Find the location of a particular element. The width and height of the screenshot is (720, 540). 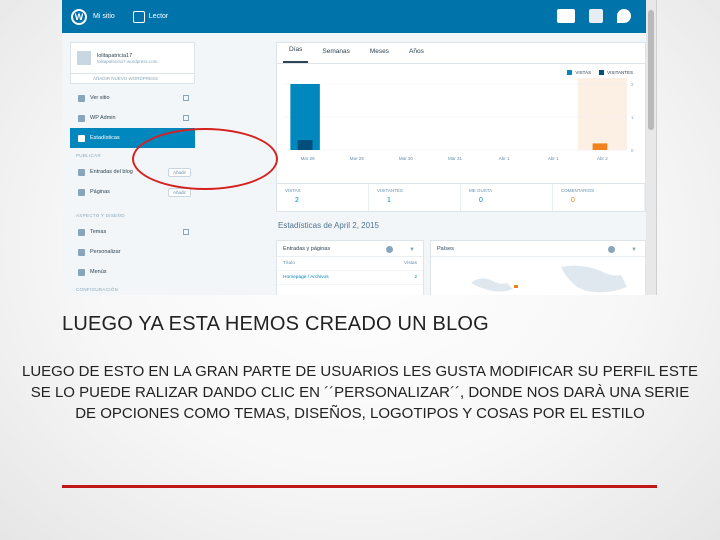

x-tick-label: Mar 29 is located at coordinates (357, 158).